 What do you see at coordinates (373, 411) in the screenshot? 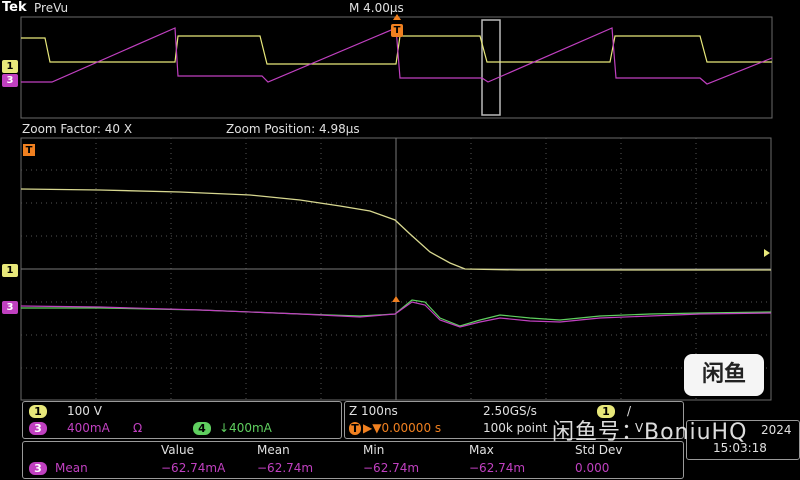
I see `zoom-timebase: Z 100ns` at bounding box center [373, 411].